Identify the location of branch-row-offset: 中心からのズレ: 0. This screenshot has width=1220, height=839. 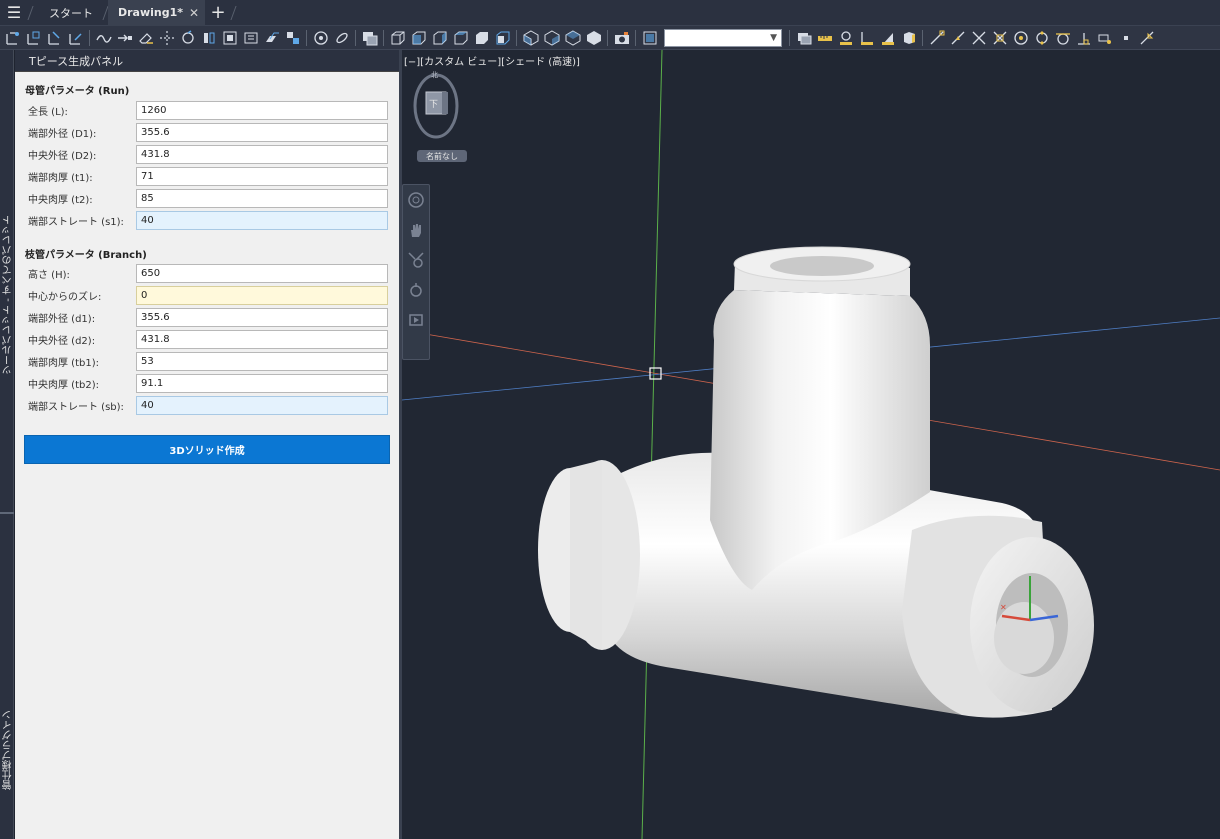
(208, 295).